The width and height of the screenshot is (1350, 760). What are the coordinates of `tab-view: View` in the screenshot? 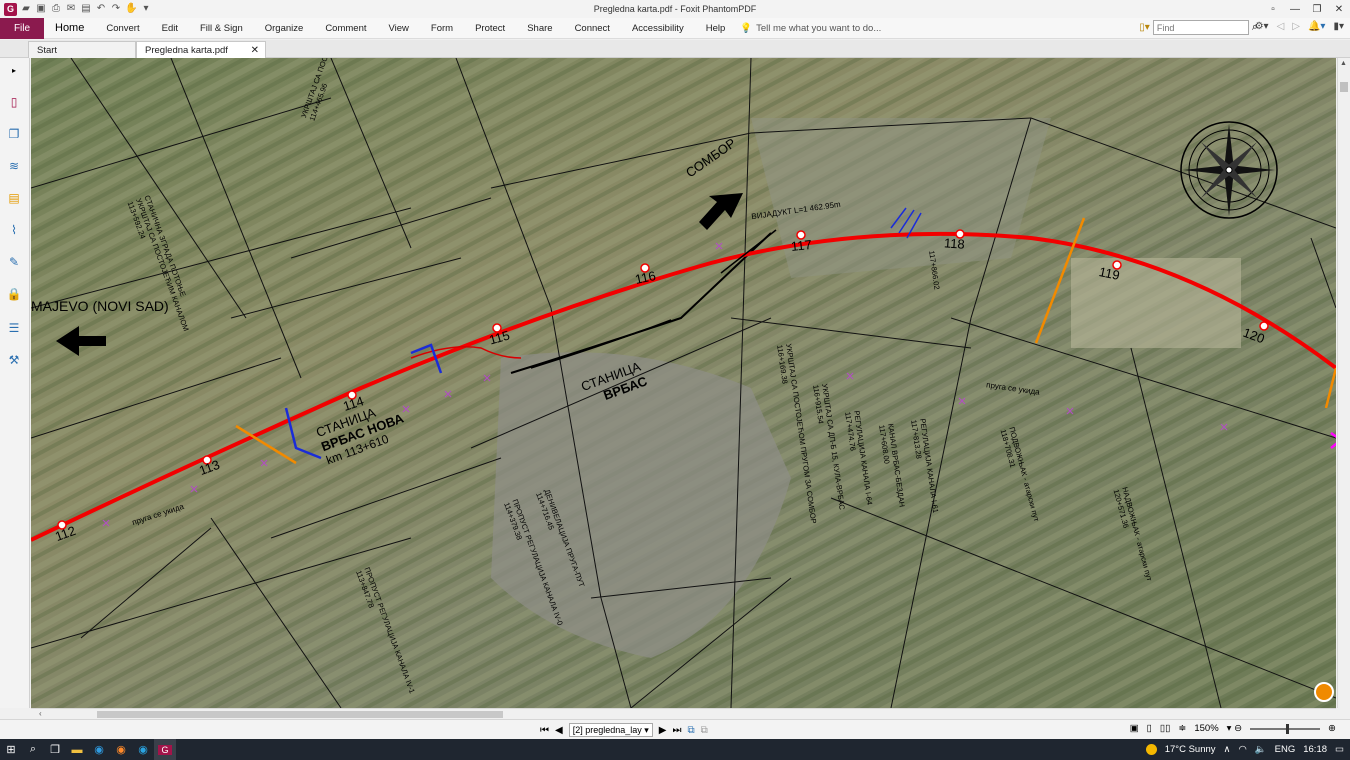 It's located at (399, 28).